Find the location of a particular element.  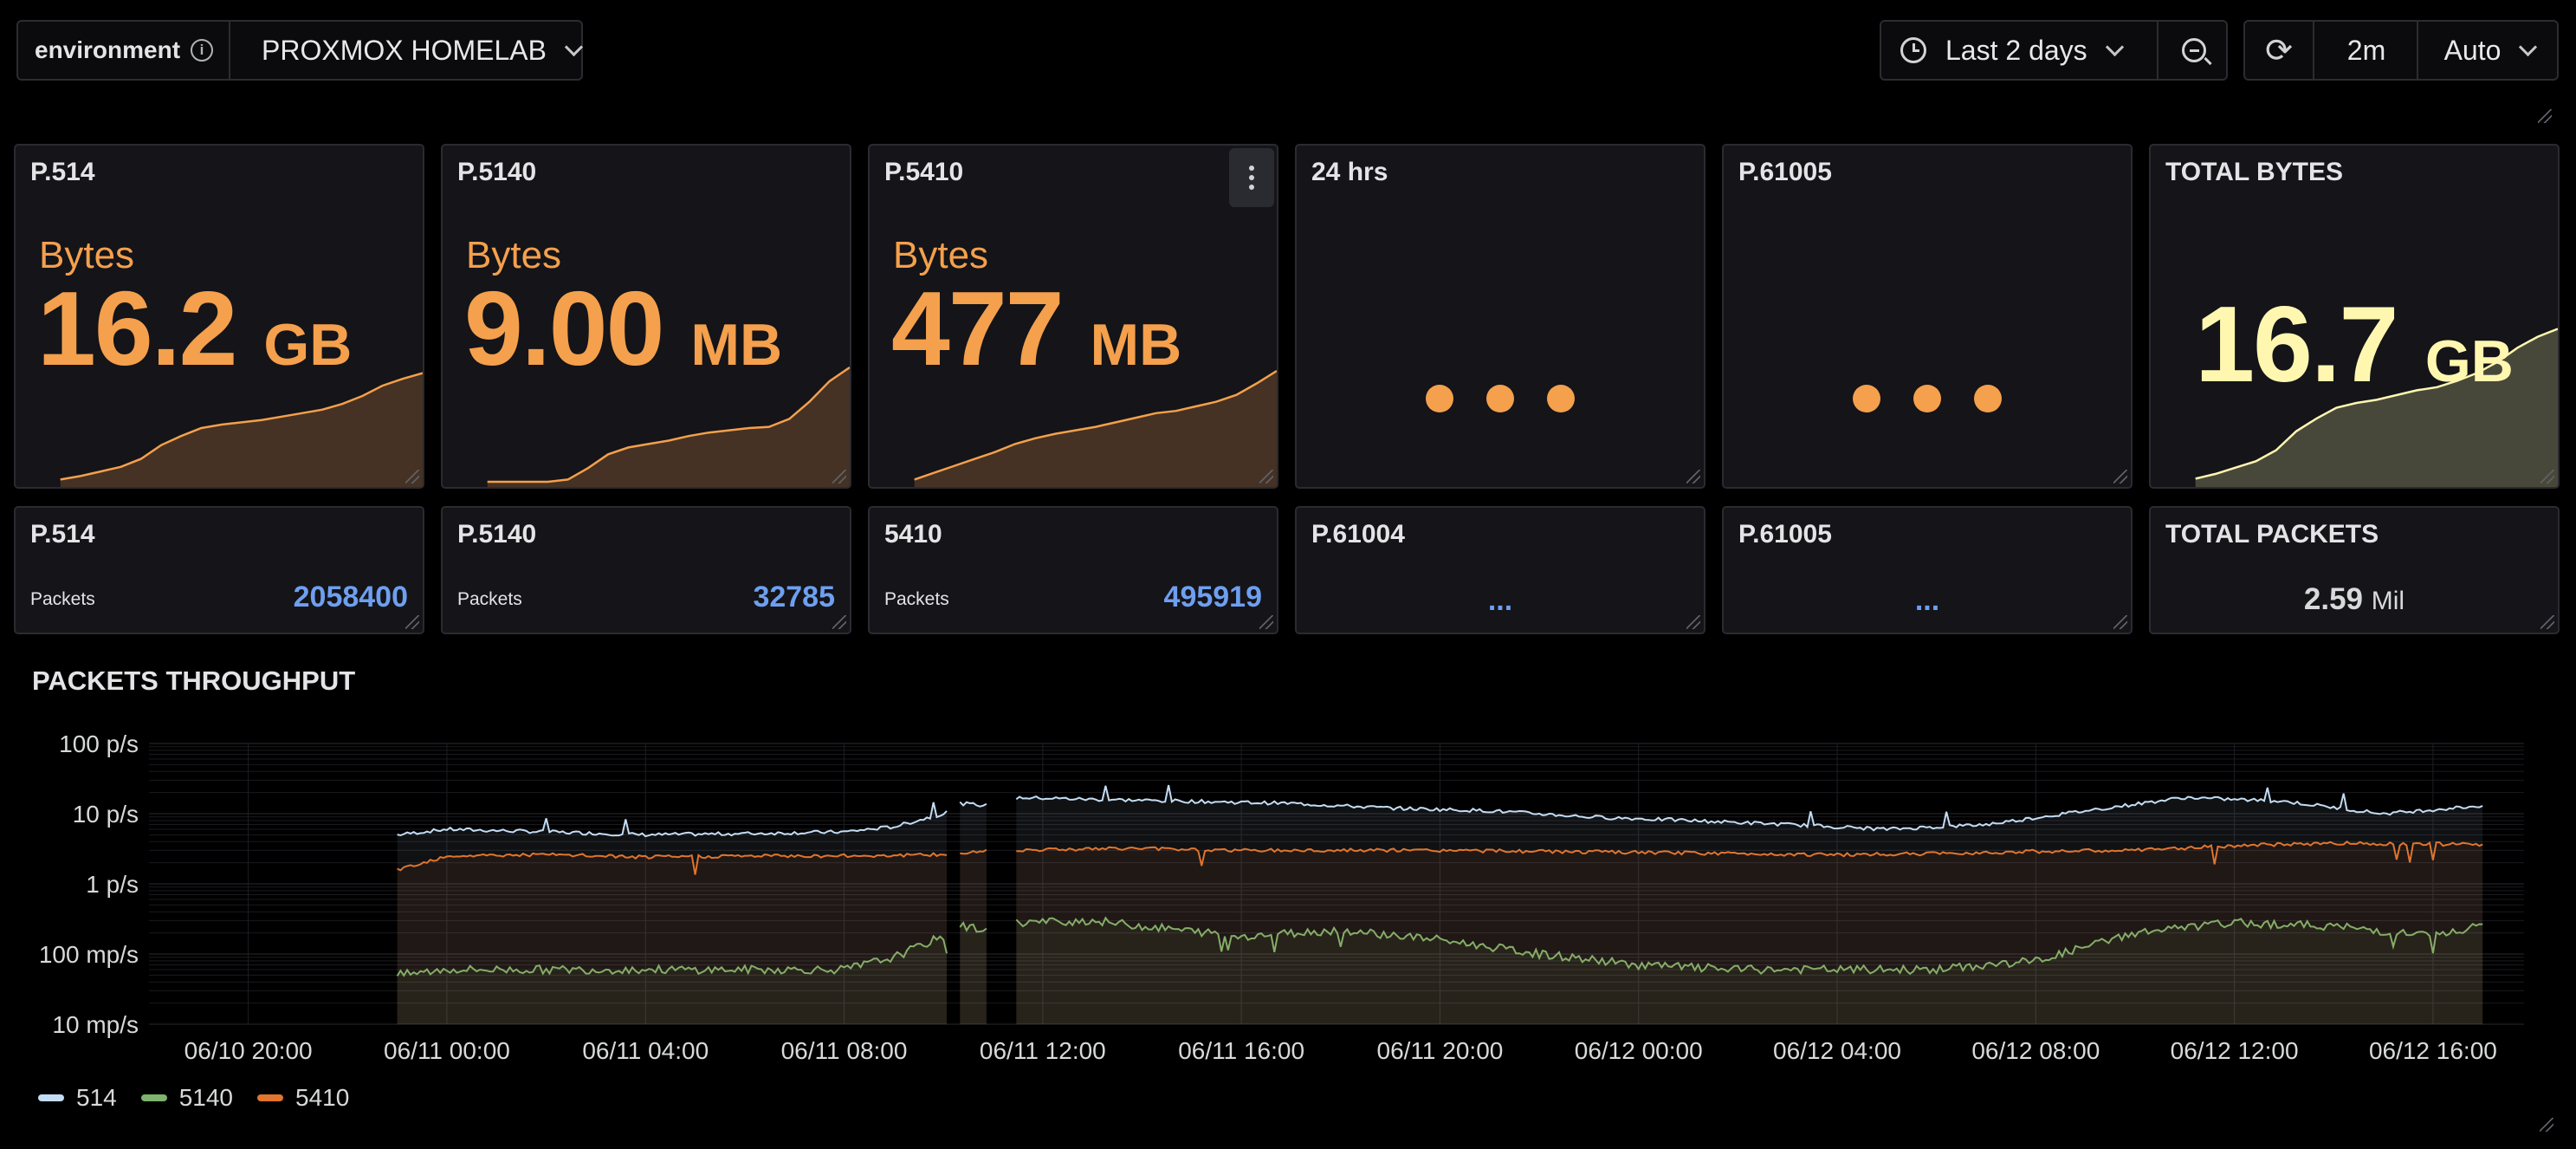

x-tick-label: 06/11 12:00 is located at coordinates (1043, 1051).